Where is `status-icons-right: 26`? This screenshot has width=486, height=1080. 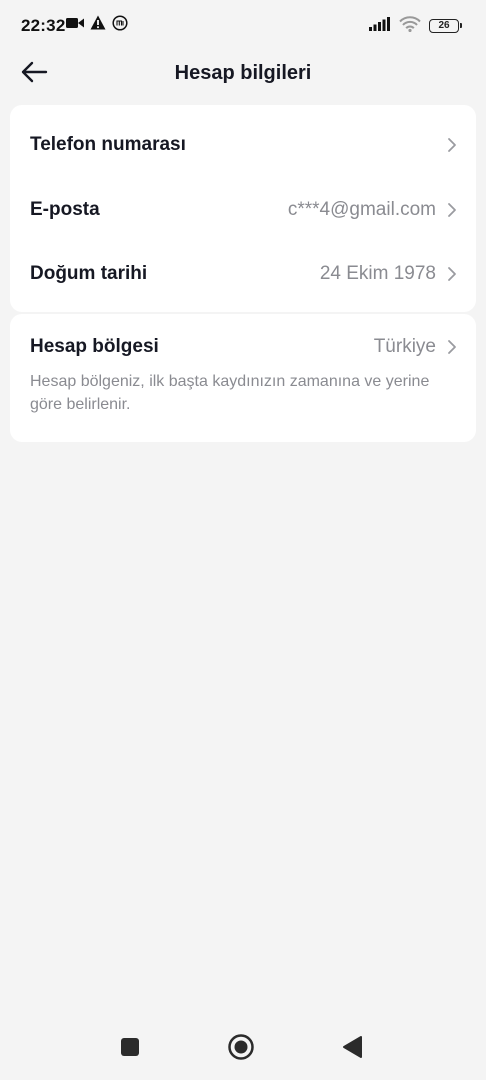 status-icons-right: 26 is located at coordinates (415, 26).